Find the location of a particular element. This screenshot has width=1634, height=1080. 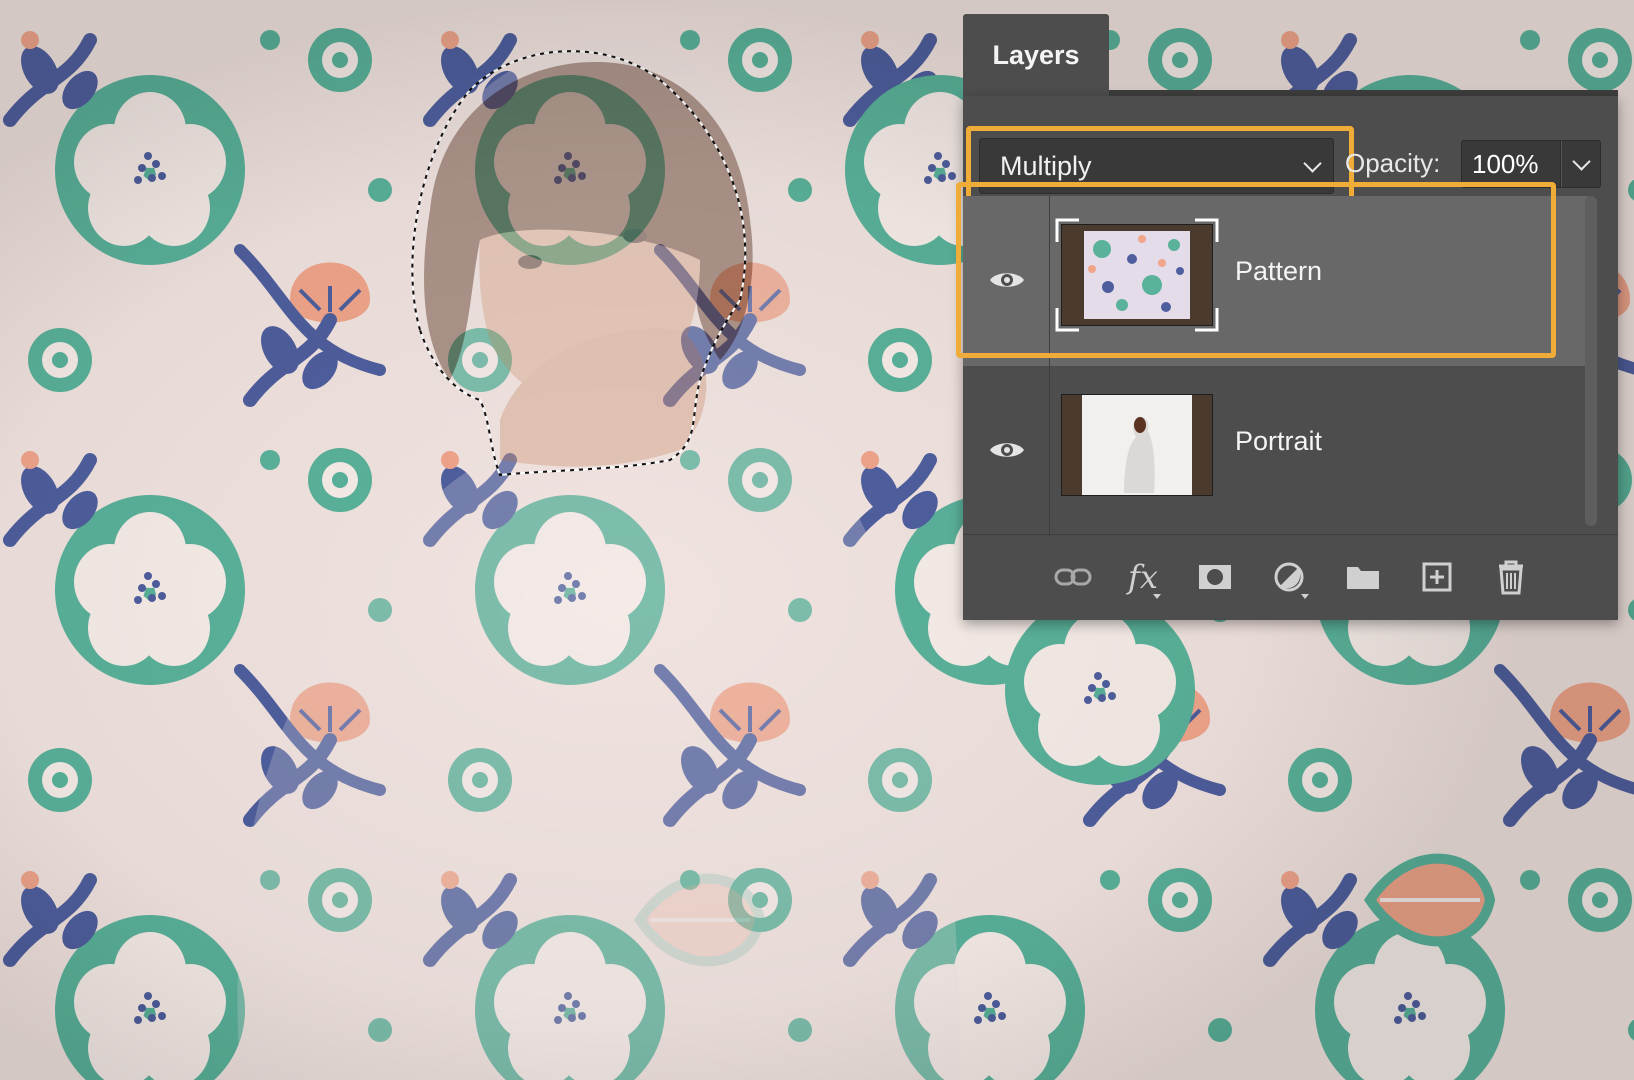

layer-name-portrait: Portrait is located at coordinates (1279, 441).